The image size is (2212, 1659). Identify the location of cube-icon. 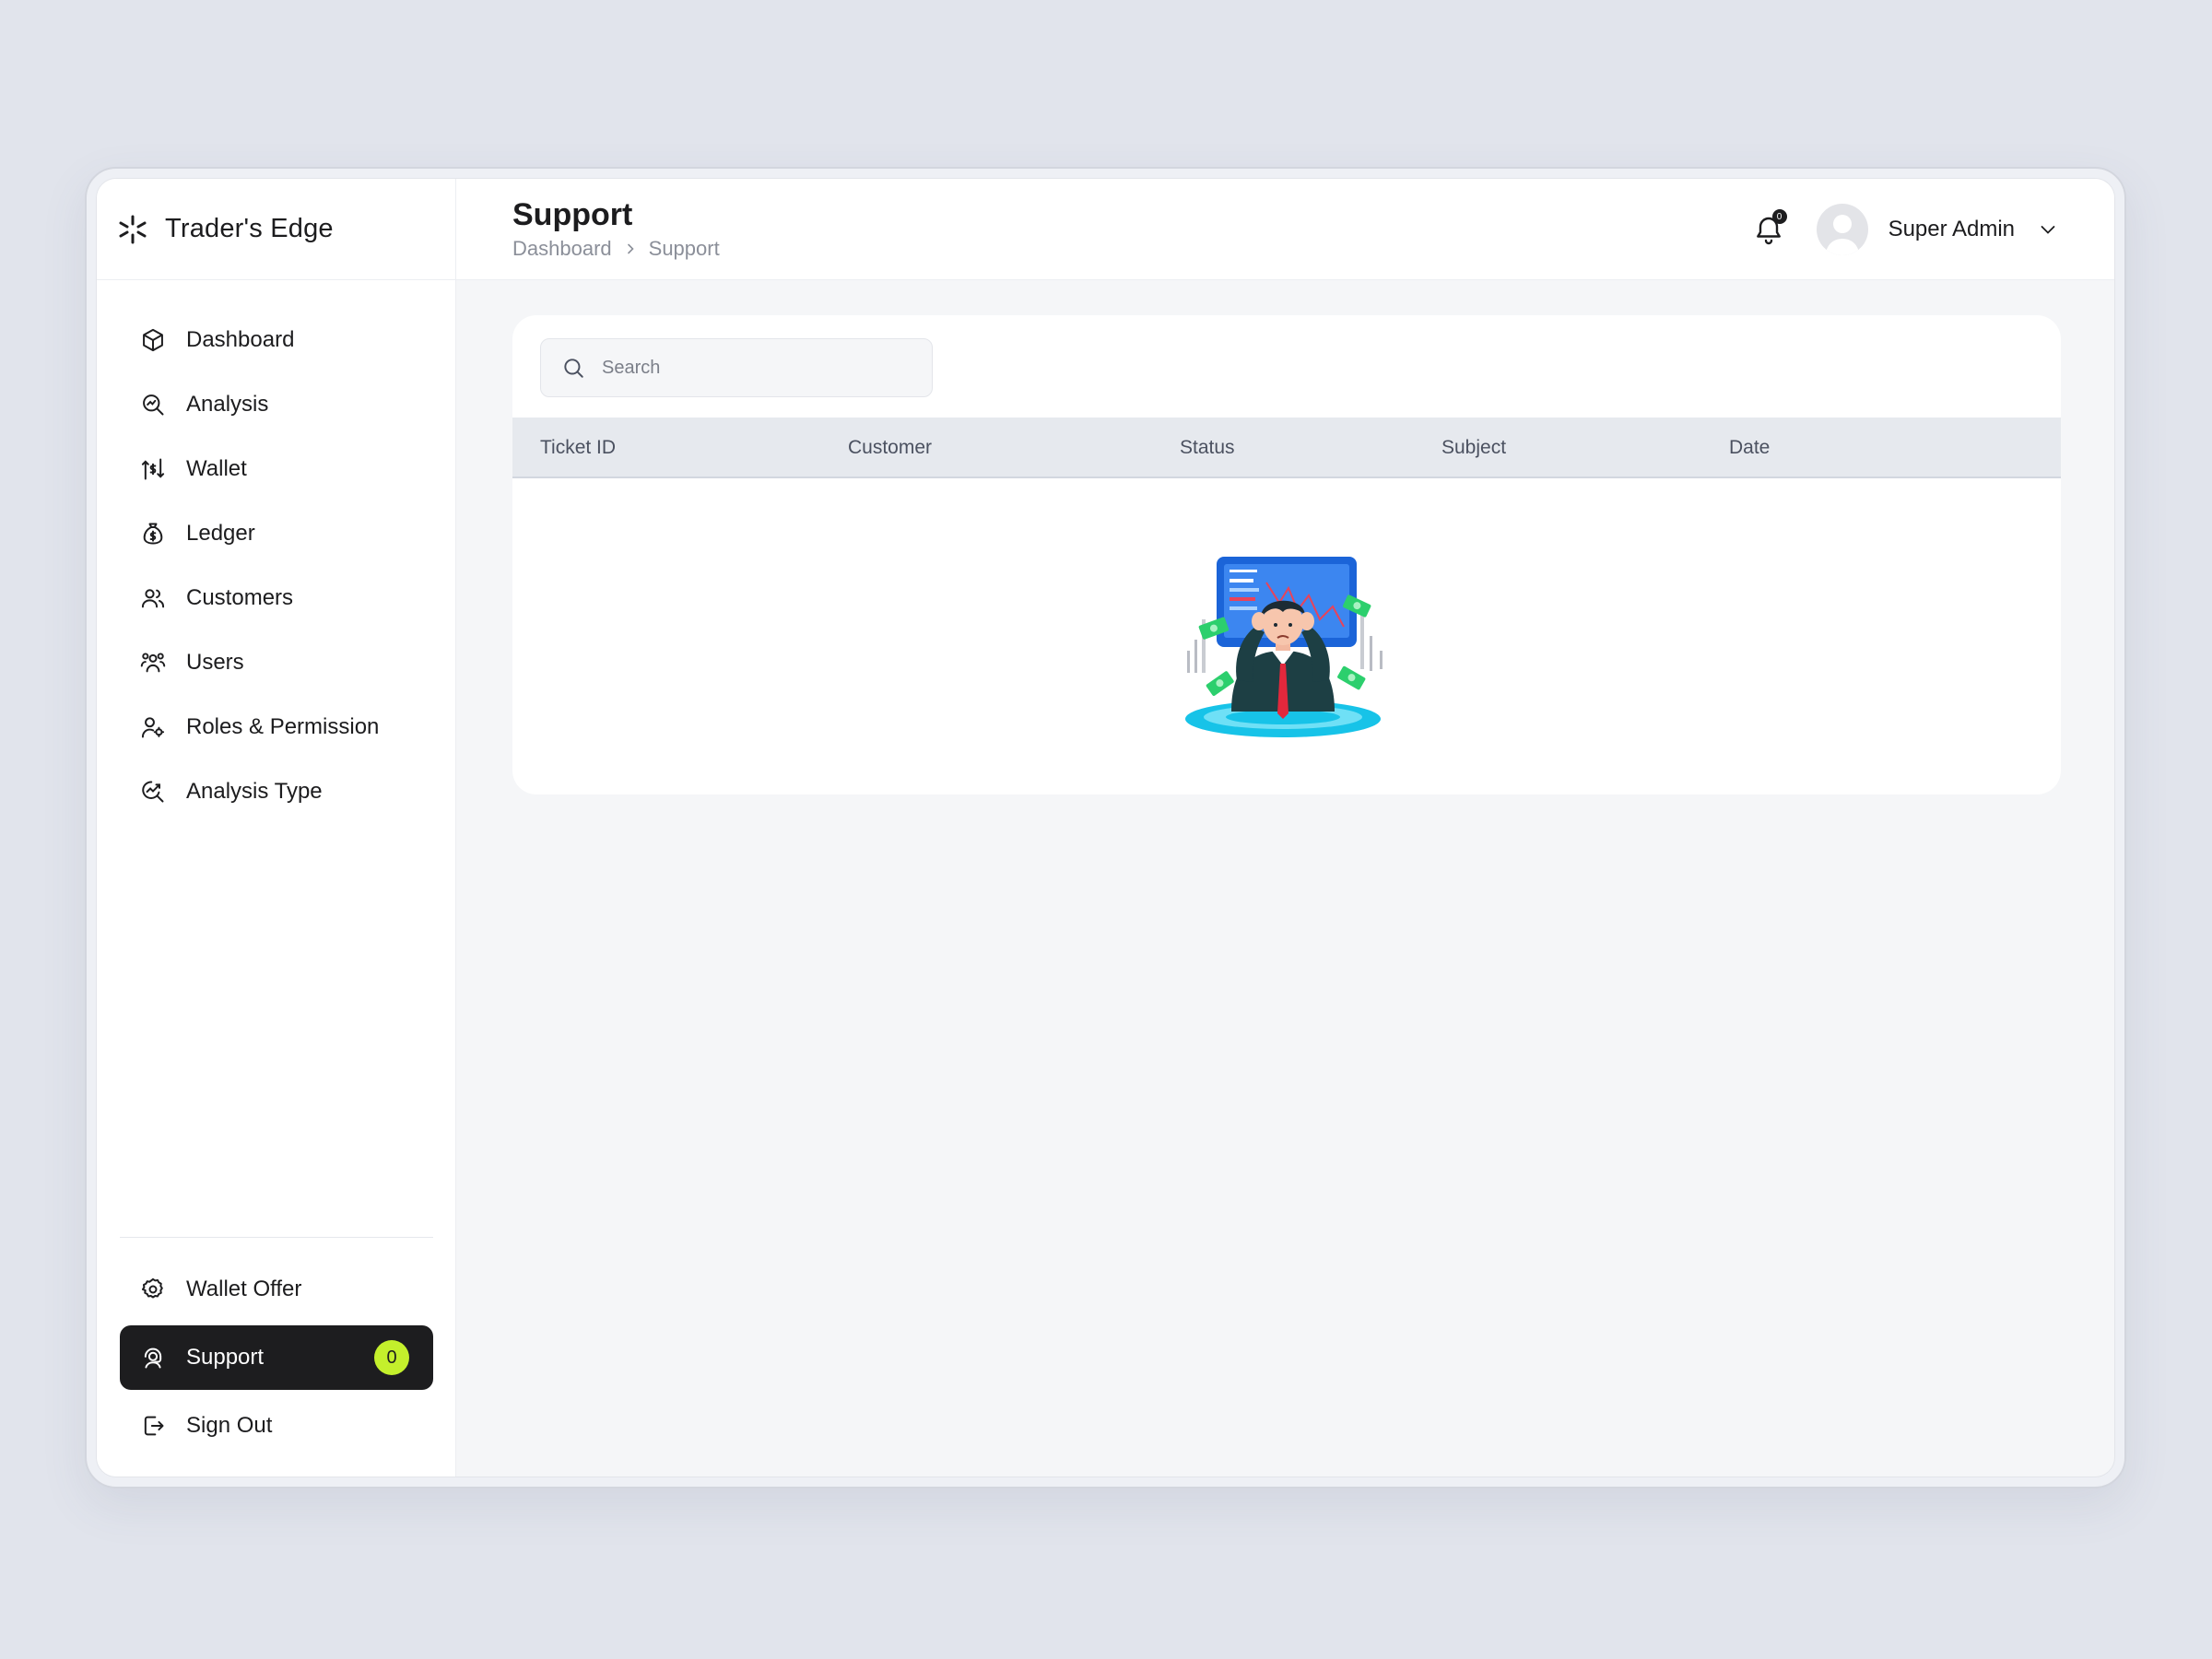
(153, 340).